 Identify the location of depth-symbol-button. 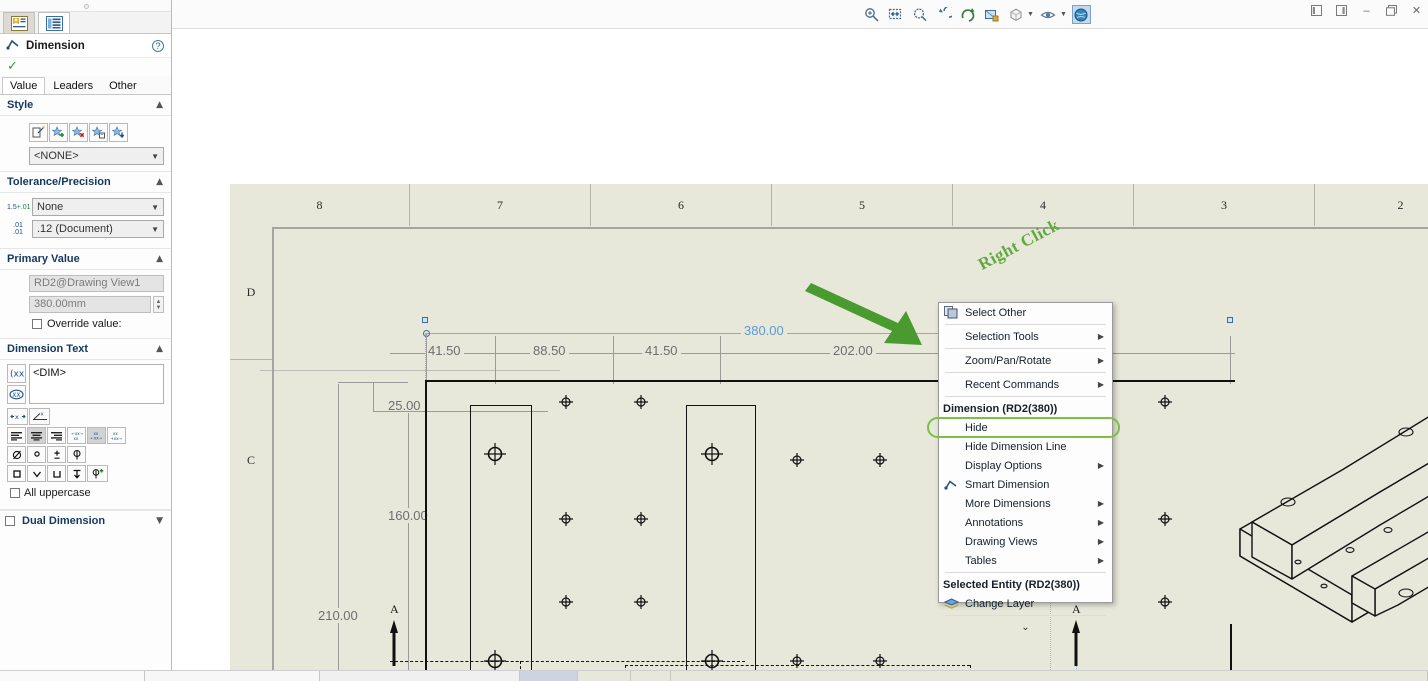
(76, 473).